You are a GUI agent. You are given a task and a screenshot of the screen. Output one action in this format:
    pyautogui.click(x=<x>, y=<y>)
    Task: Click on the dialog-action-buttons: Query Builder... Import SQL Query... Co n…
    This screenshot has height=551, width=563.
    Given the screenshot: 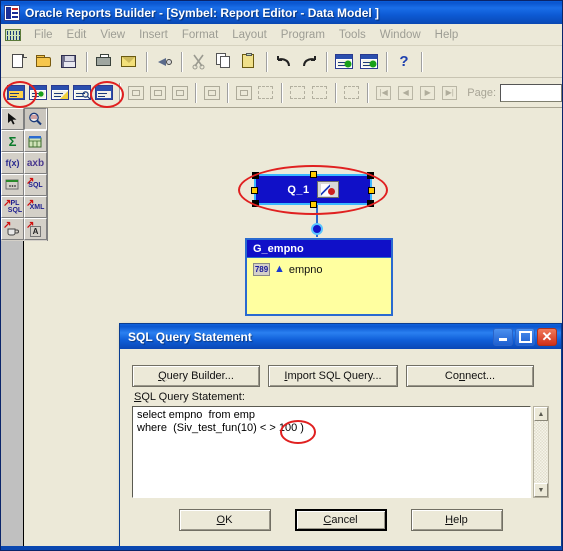 What is the action you would take?
    pyautogui.click(x=340, y=376)
    